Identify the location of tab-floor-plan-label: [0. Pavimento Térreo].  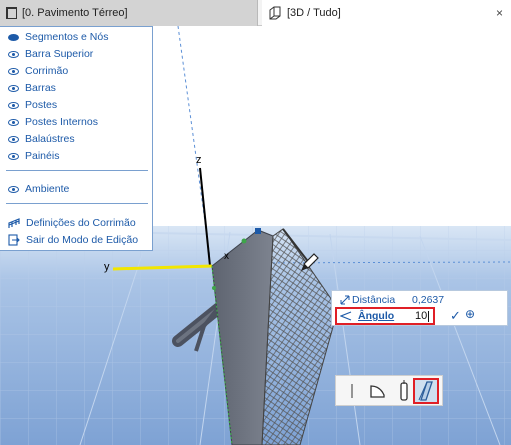
(75, 13).